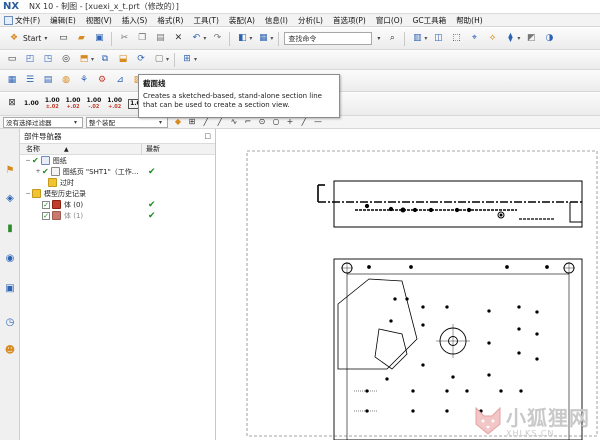 The image size is (600, 440). What do you see at coordinates (417, 39) in the screenshot?
I see `grid-icon: ▥` at bounding box center [417, 39].